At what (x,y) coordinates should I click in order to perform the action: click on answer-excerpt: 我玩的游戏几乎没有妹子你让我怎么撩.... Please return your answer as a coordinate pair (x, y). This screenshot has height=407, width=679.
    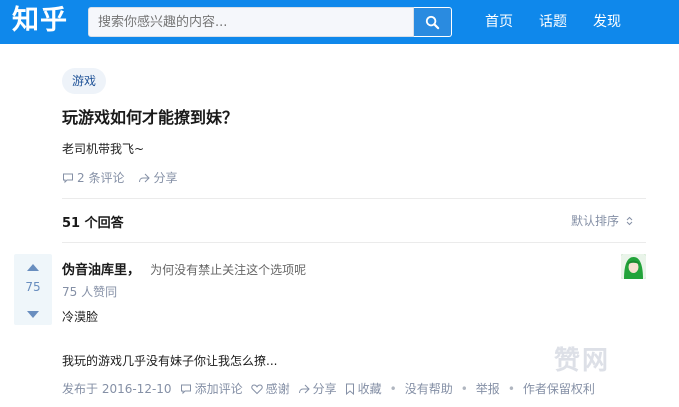
    Looking at the image, I should click on (169, 360).